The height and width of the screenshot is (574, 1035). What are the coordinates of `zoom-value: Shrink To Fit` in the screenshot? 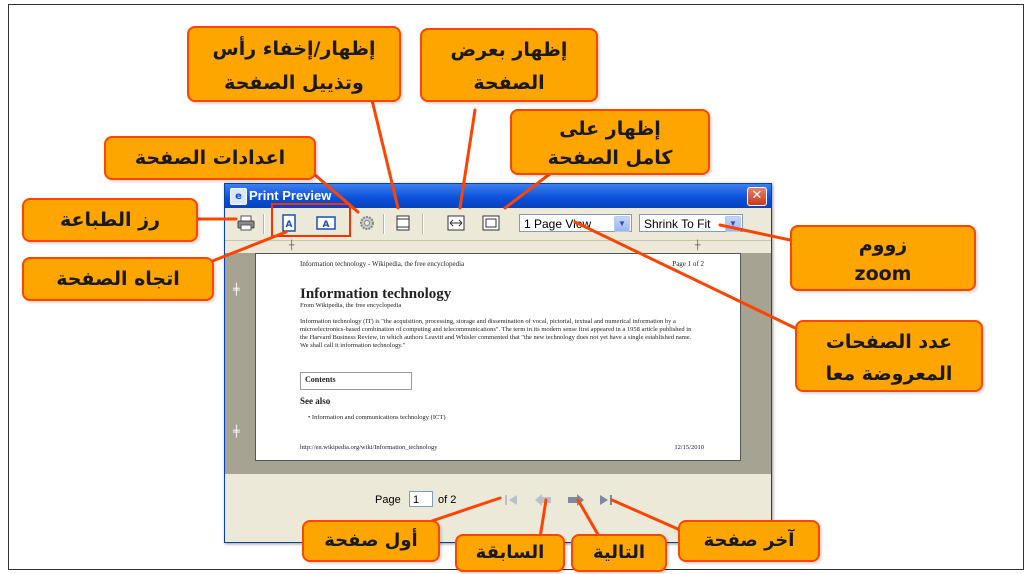 It's located at (677, 224).